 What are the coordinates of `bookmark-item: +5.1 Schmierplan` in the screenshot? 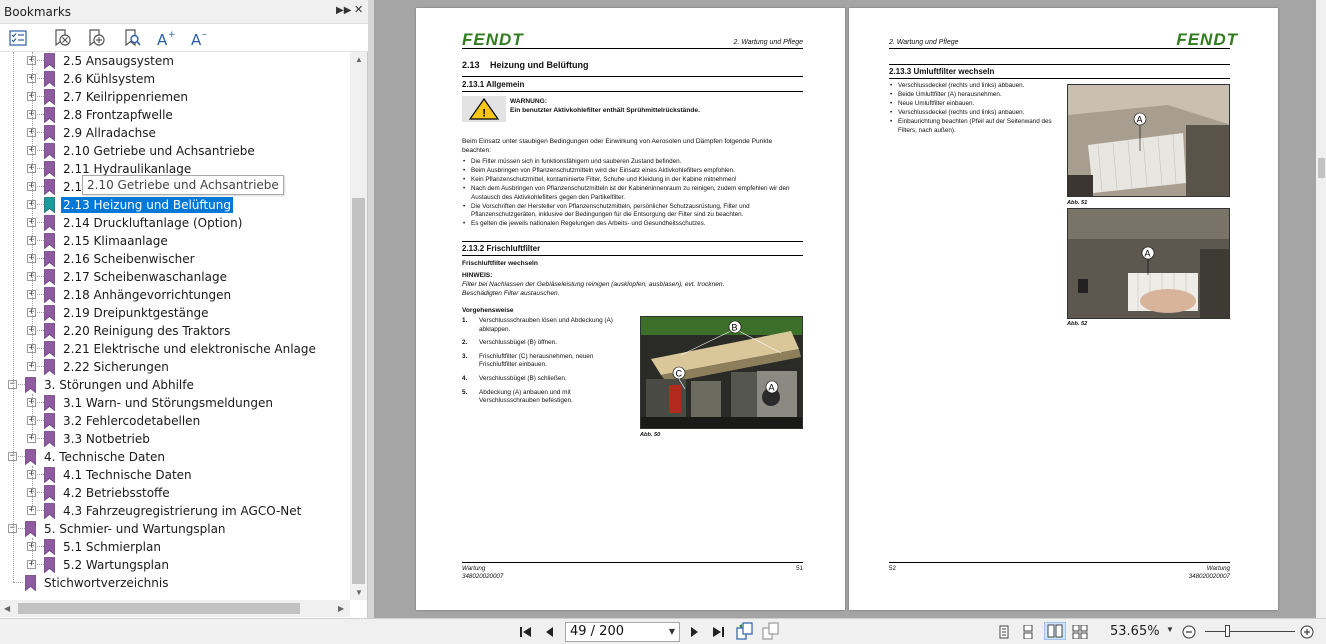 It's located at (175, 547).